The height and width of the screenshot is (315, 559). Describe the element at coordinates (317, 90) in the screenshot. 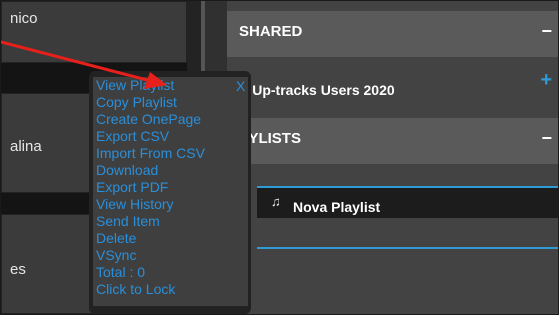

I see `group-label: V Up-tracks Users 2020` at that location.